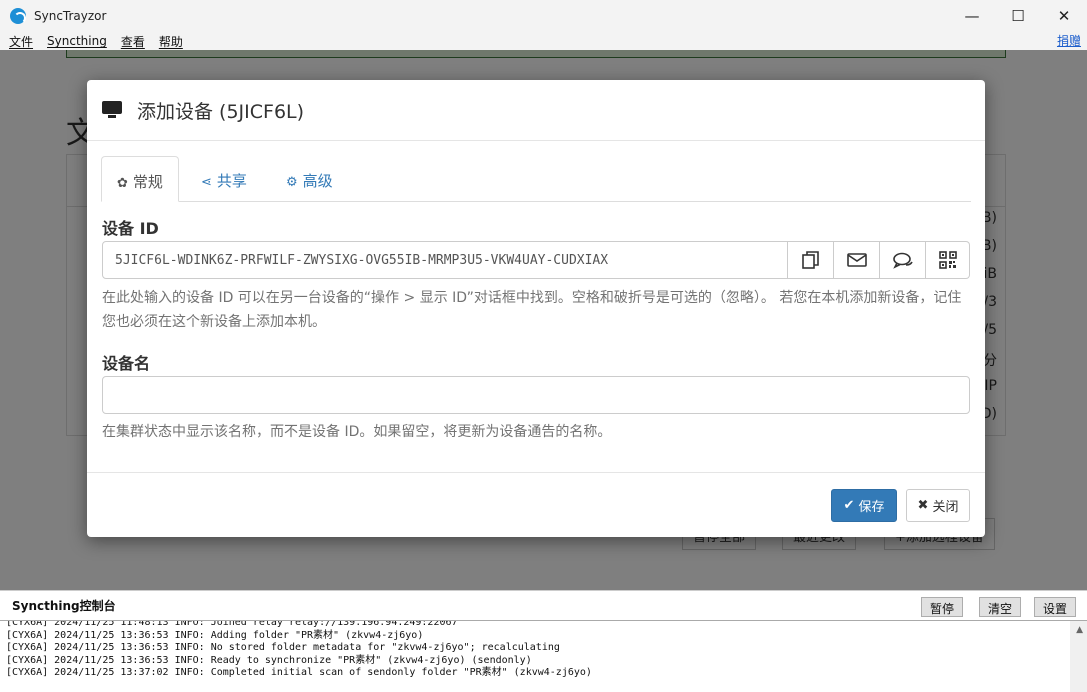  I want to click on device-name-label: 设备名, so click(126, 363).